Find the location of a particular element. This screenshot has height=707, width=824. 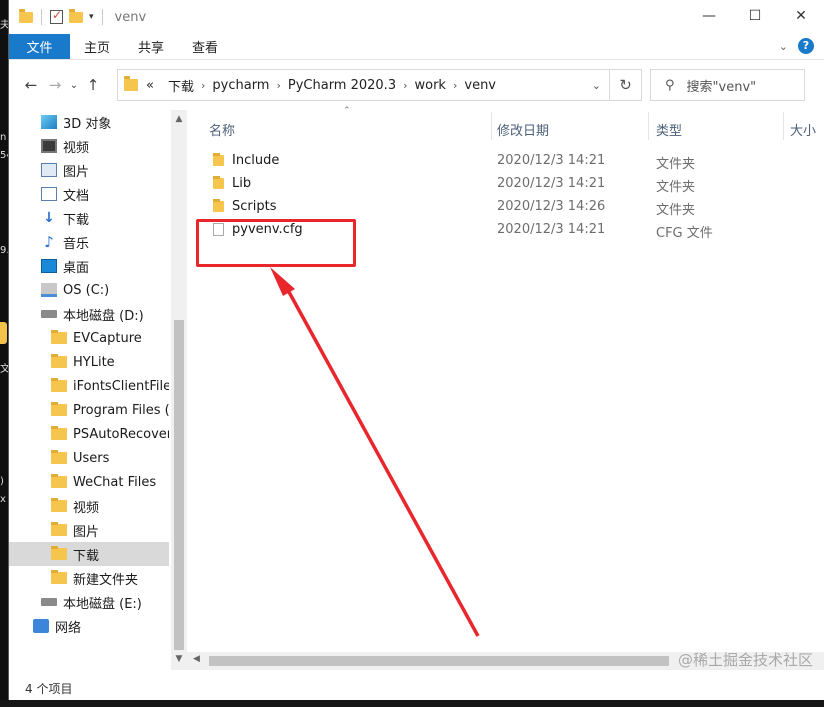

sidebar-item: 文档 is located at coordinates (89, 194).